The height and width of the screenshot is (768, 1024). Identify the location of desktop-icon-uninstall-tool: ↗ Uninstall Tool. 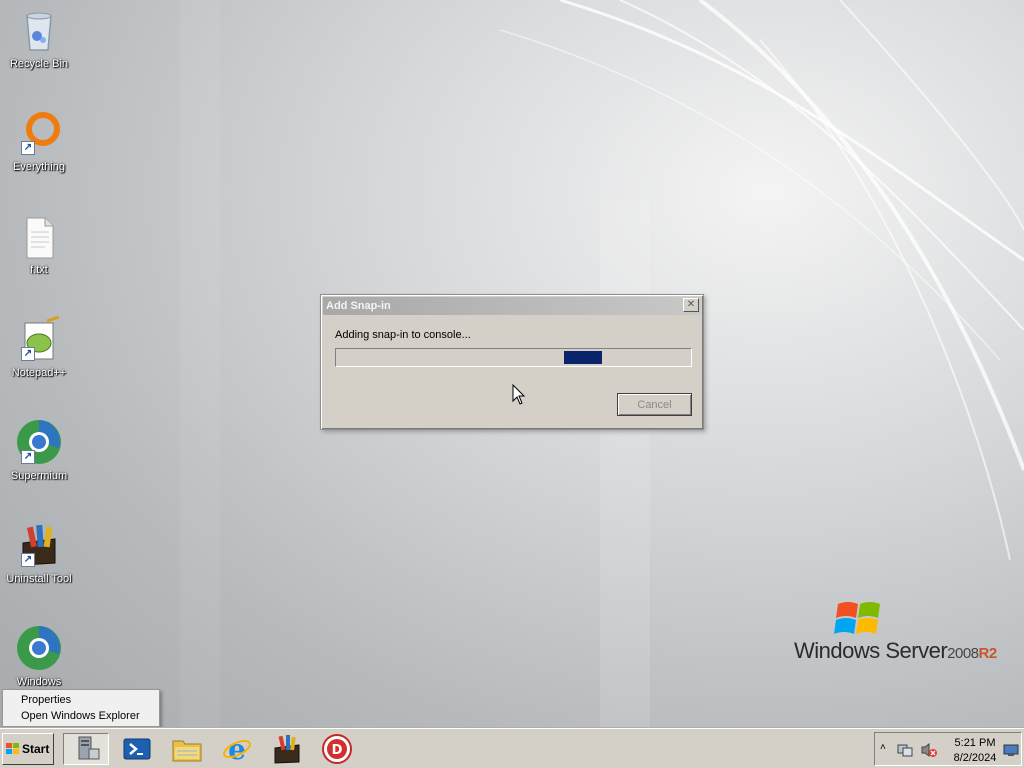
(39, 561).